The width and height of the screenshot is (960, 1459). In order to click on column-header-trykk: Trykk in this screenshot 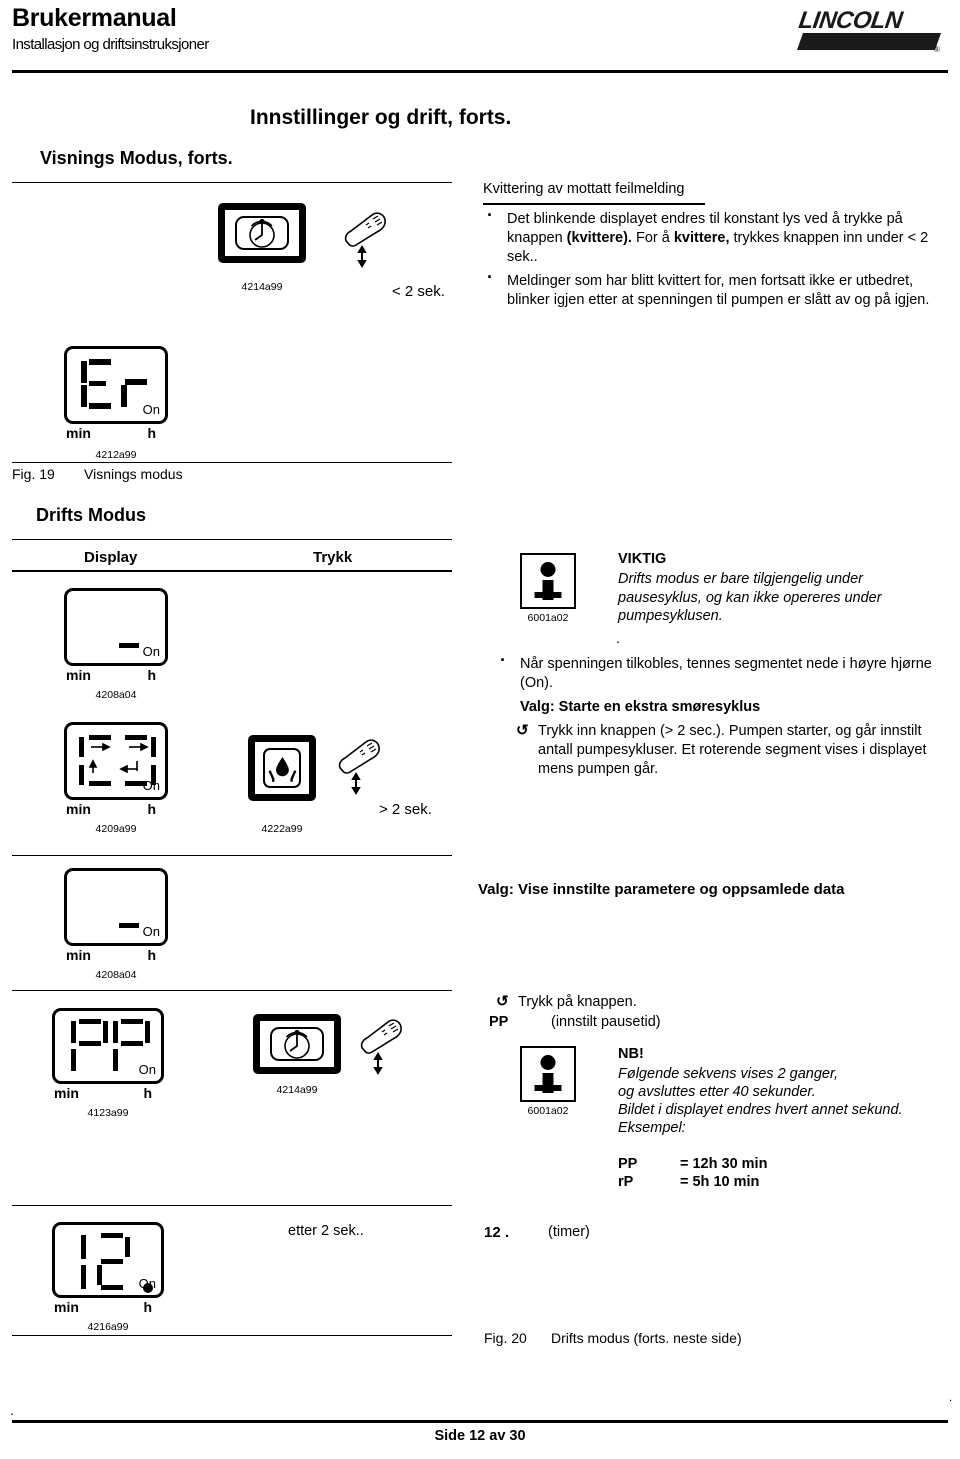, I will do `click(333, 557)`.